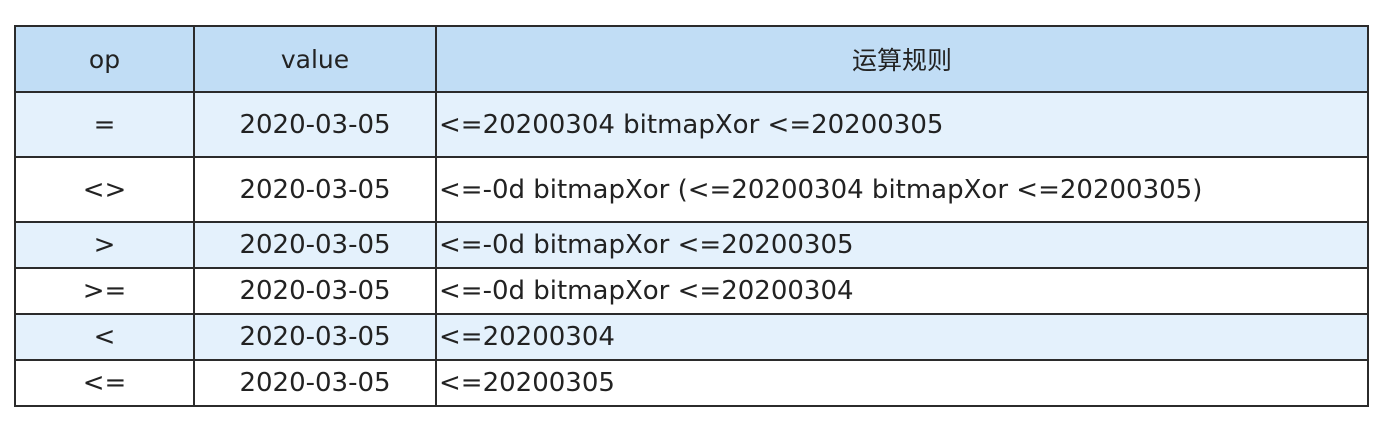  Describe the element at coordinates (104, 245) in the screenshot. I see `cell-op: >` at that location.